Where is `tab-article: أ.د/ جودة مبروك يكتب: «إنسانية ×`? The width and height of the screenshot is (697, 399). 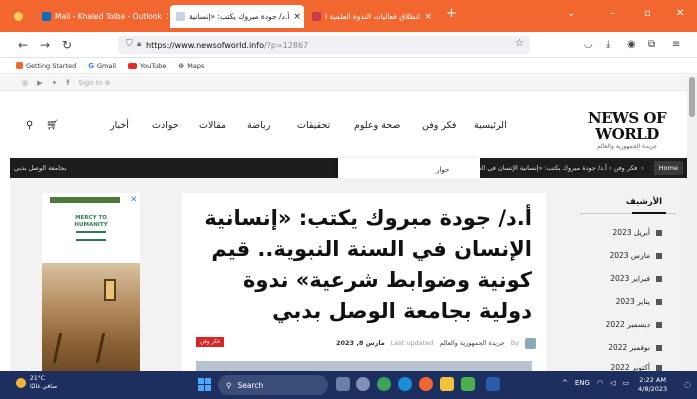 tab-article: أ.د/ جودة مبروك يكتب: «إنسانية × is located at coordinates (237, 16).